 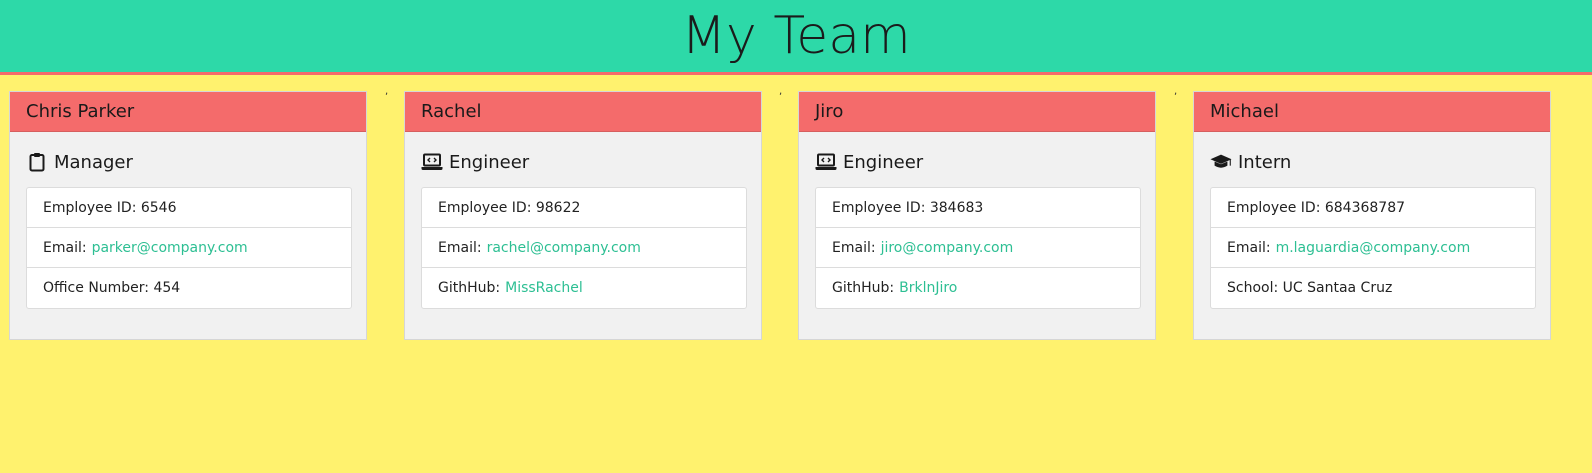 I want to click on employee-id: Employee ID: 684368787, so click(x=1316, y=207).